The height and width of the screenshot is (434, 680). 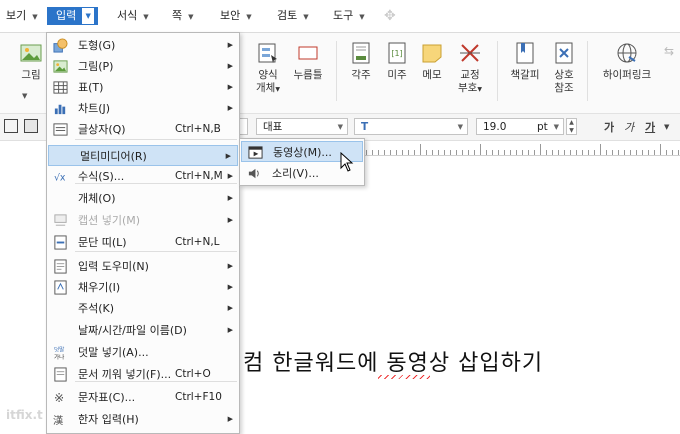 I want to click on picture-button: 그림, so click(x=31, y=61).